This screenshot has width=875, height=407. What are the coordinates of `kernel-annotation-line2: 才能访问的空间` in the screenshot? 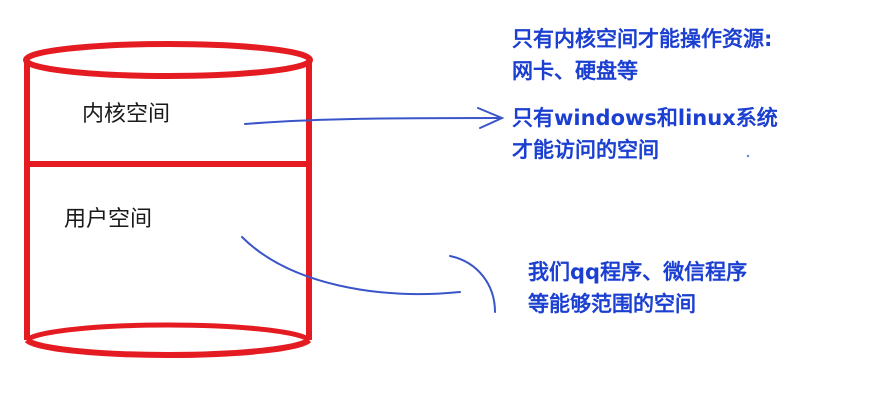 It's located at (585, 150).